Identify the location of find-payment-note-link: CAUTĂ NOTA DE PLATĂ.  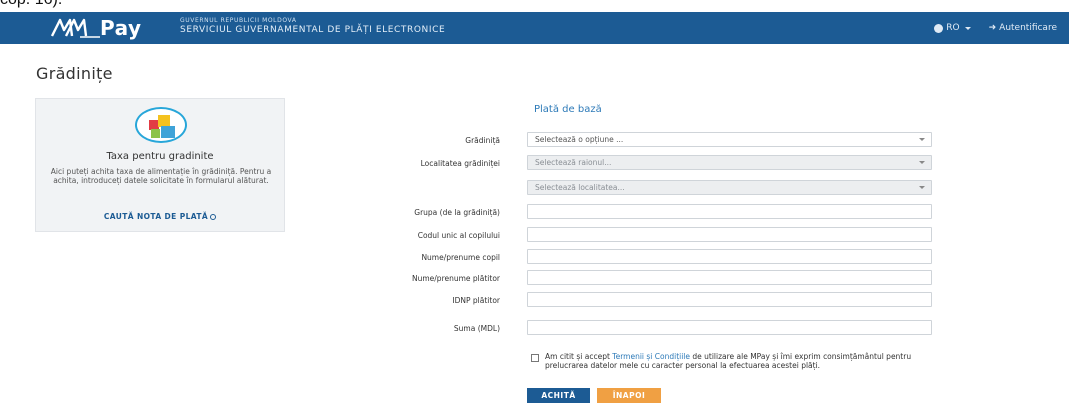
(160, 216).